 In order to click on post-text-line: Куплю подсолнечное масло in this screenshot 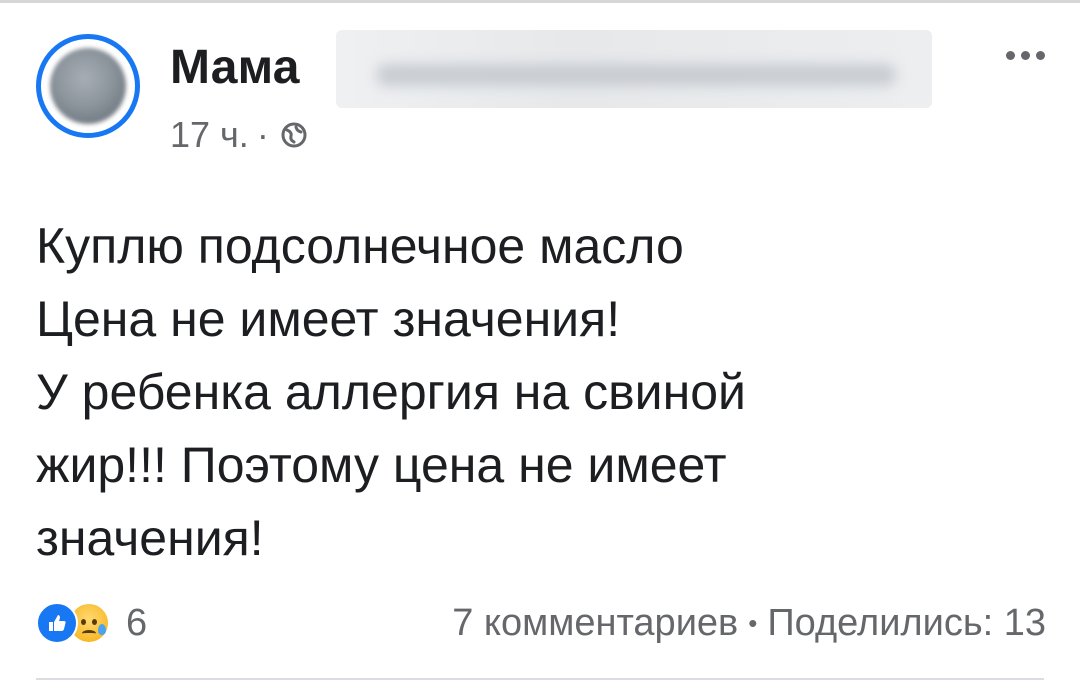, I will do `click(360, 246)`.